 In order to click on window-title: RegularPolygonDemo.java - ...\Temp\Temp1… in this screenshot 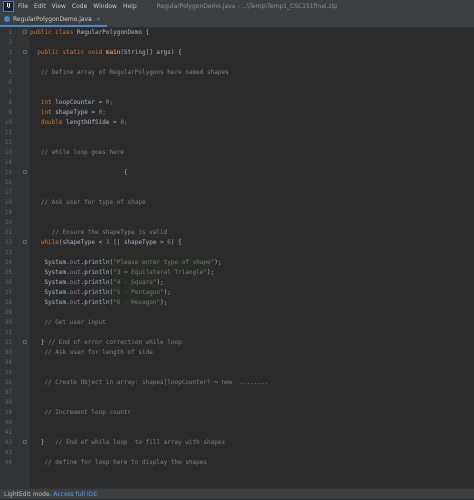, I will do `click(247, 6)`.